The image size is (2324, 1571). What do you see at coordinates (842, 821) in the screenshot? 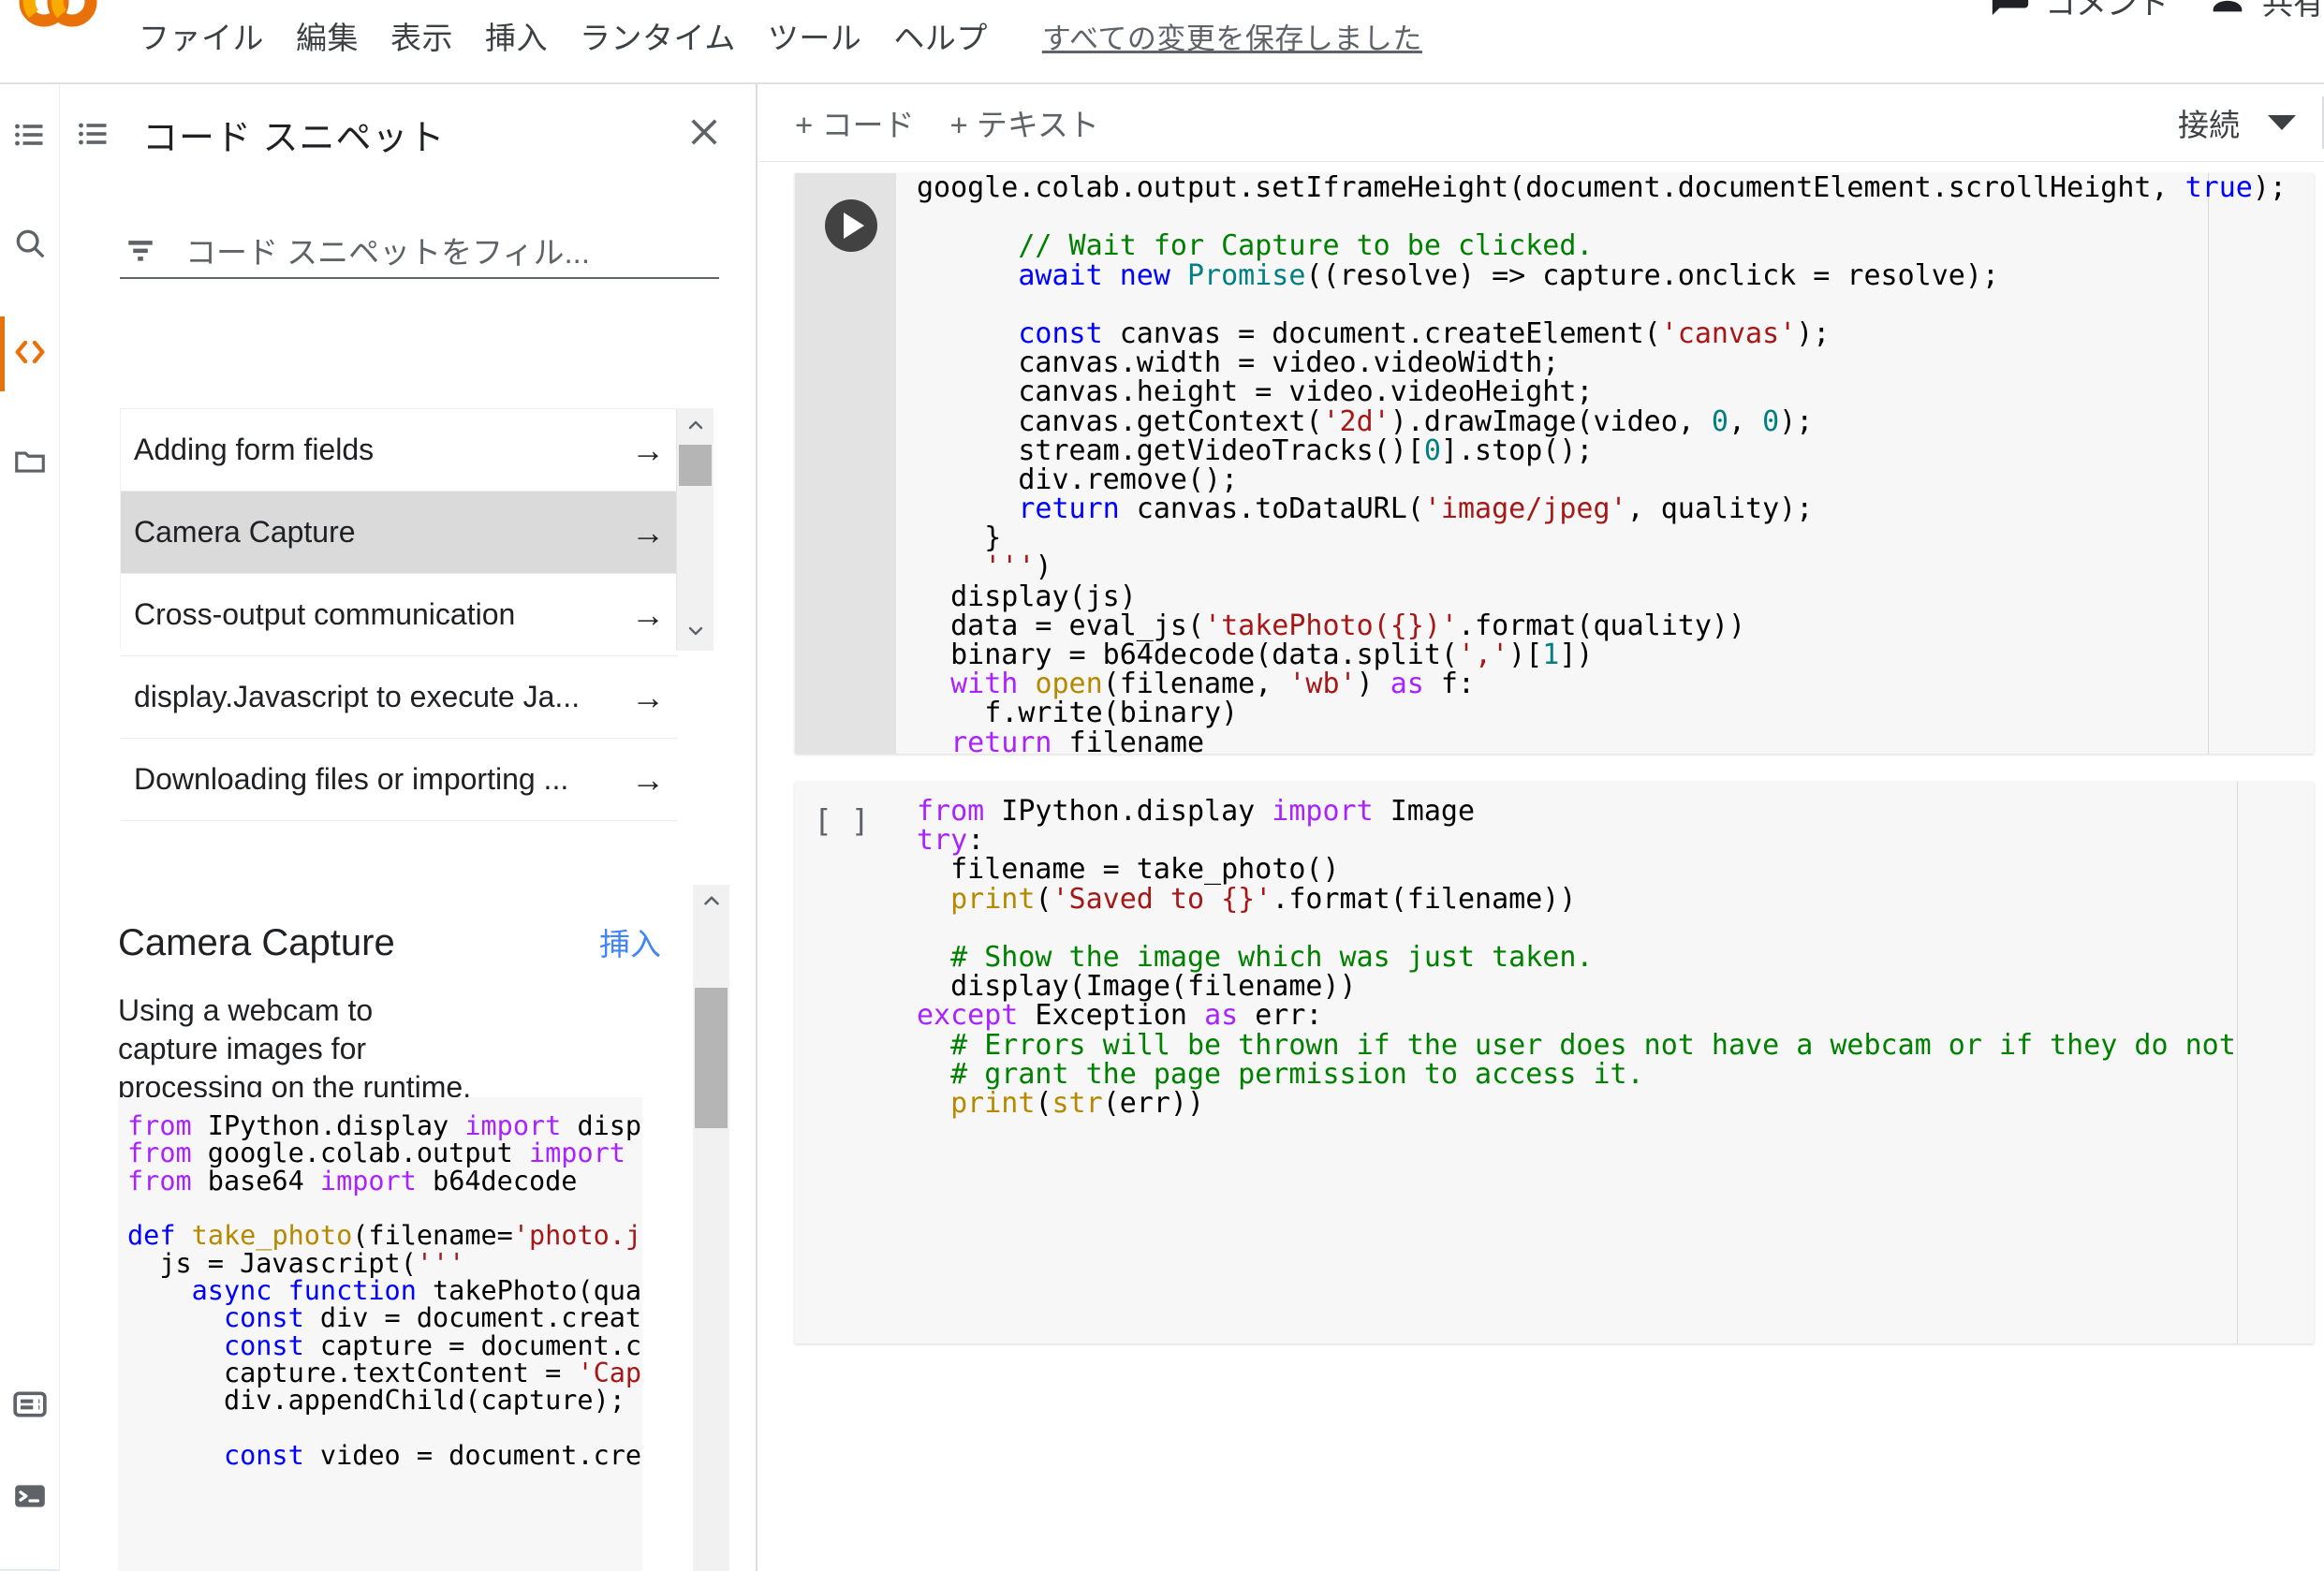
I see `cell-index-label: [ ]` at bounding box center [842, 821].